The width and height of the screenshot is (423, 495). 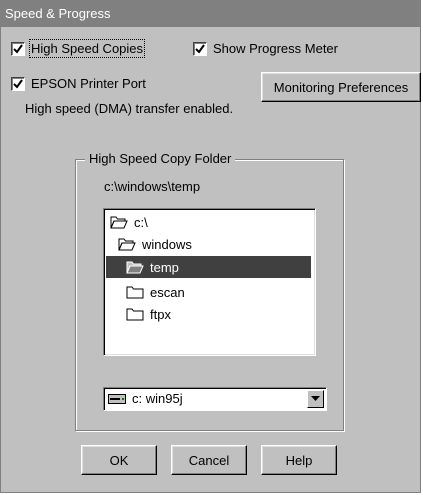 What do you see at coordinates (129, 108) in the screenshot?
I see `dma-status-text: High speed (DMA) transfer enabled.` at bounding box center [129, 108].